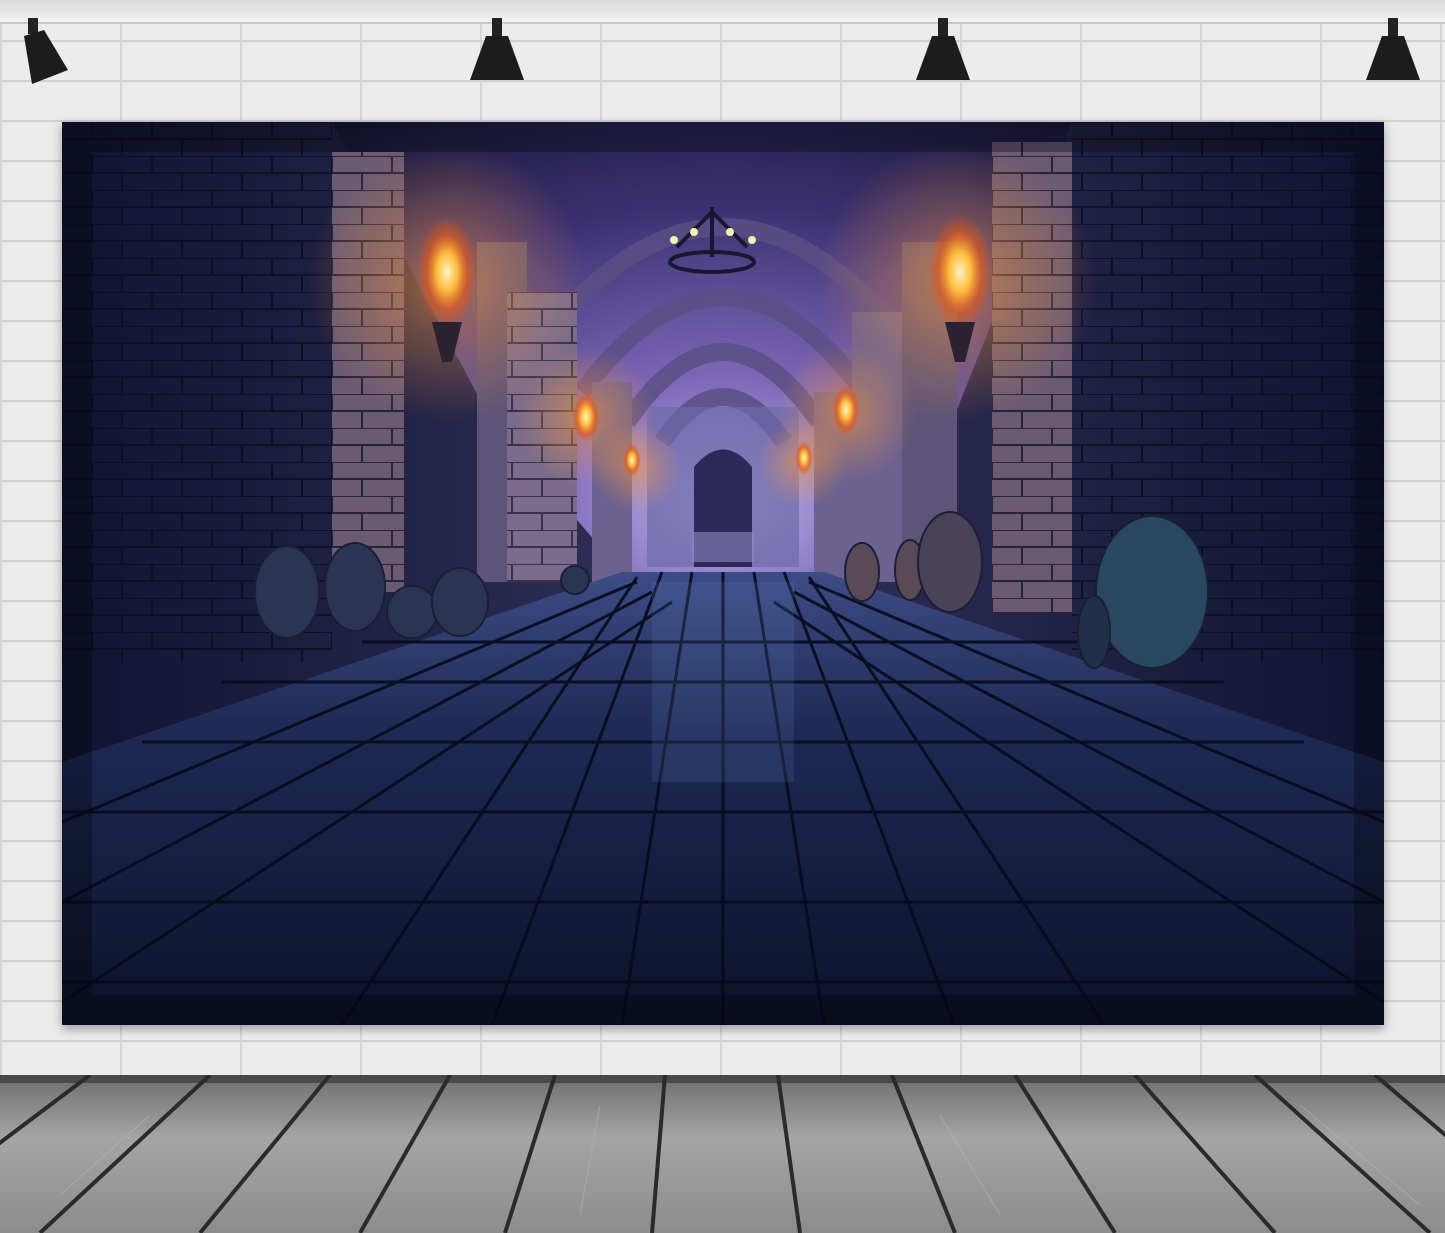  I want to click on wooden-plank-floor, so click(722, 1154).